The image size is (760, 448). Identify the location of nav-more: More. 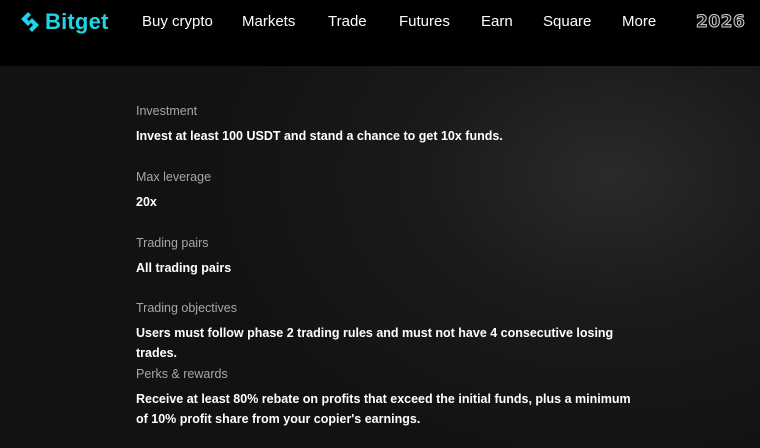
(639, 22).